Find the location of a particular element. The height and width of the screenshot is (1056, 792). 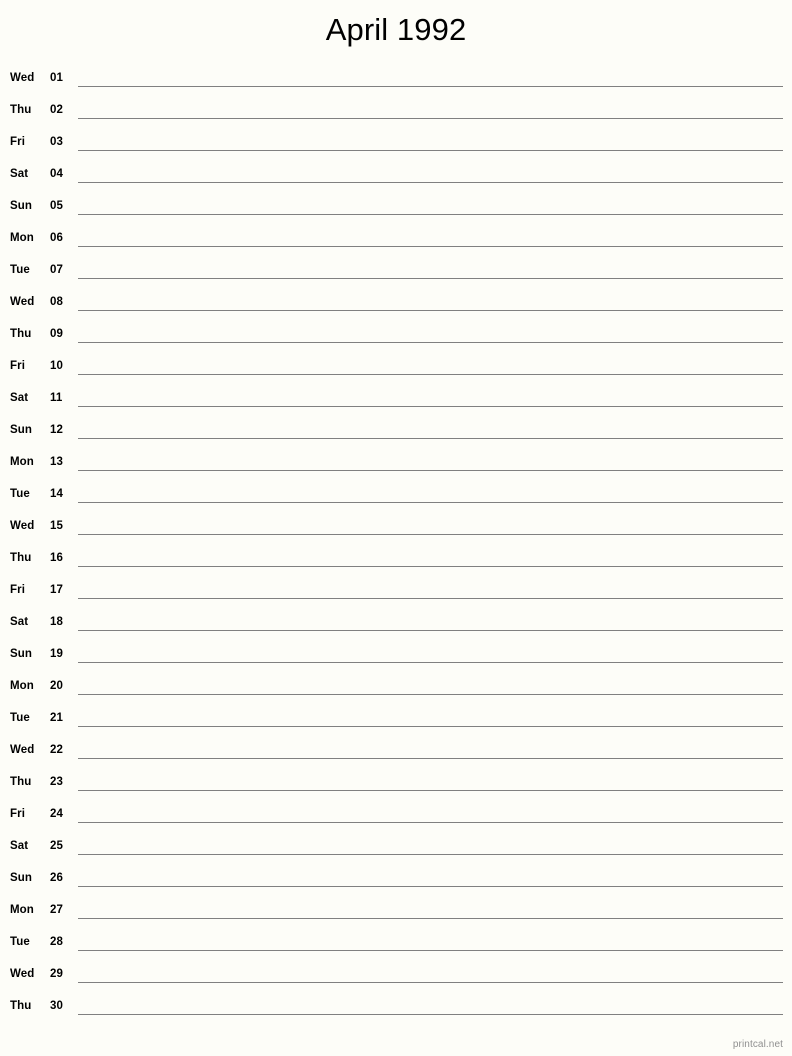

day-row: Mon 20 is located at coordinates (396, 686).